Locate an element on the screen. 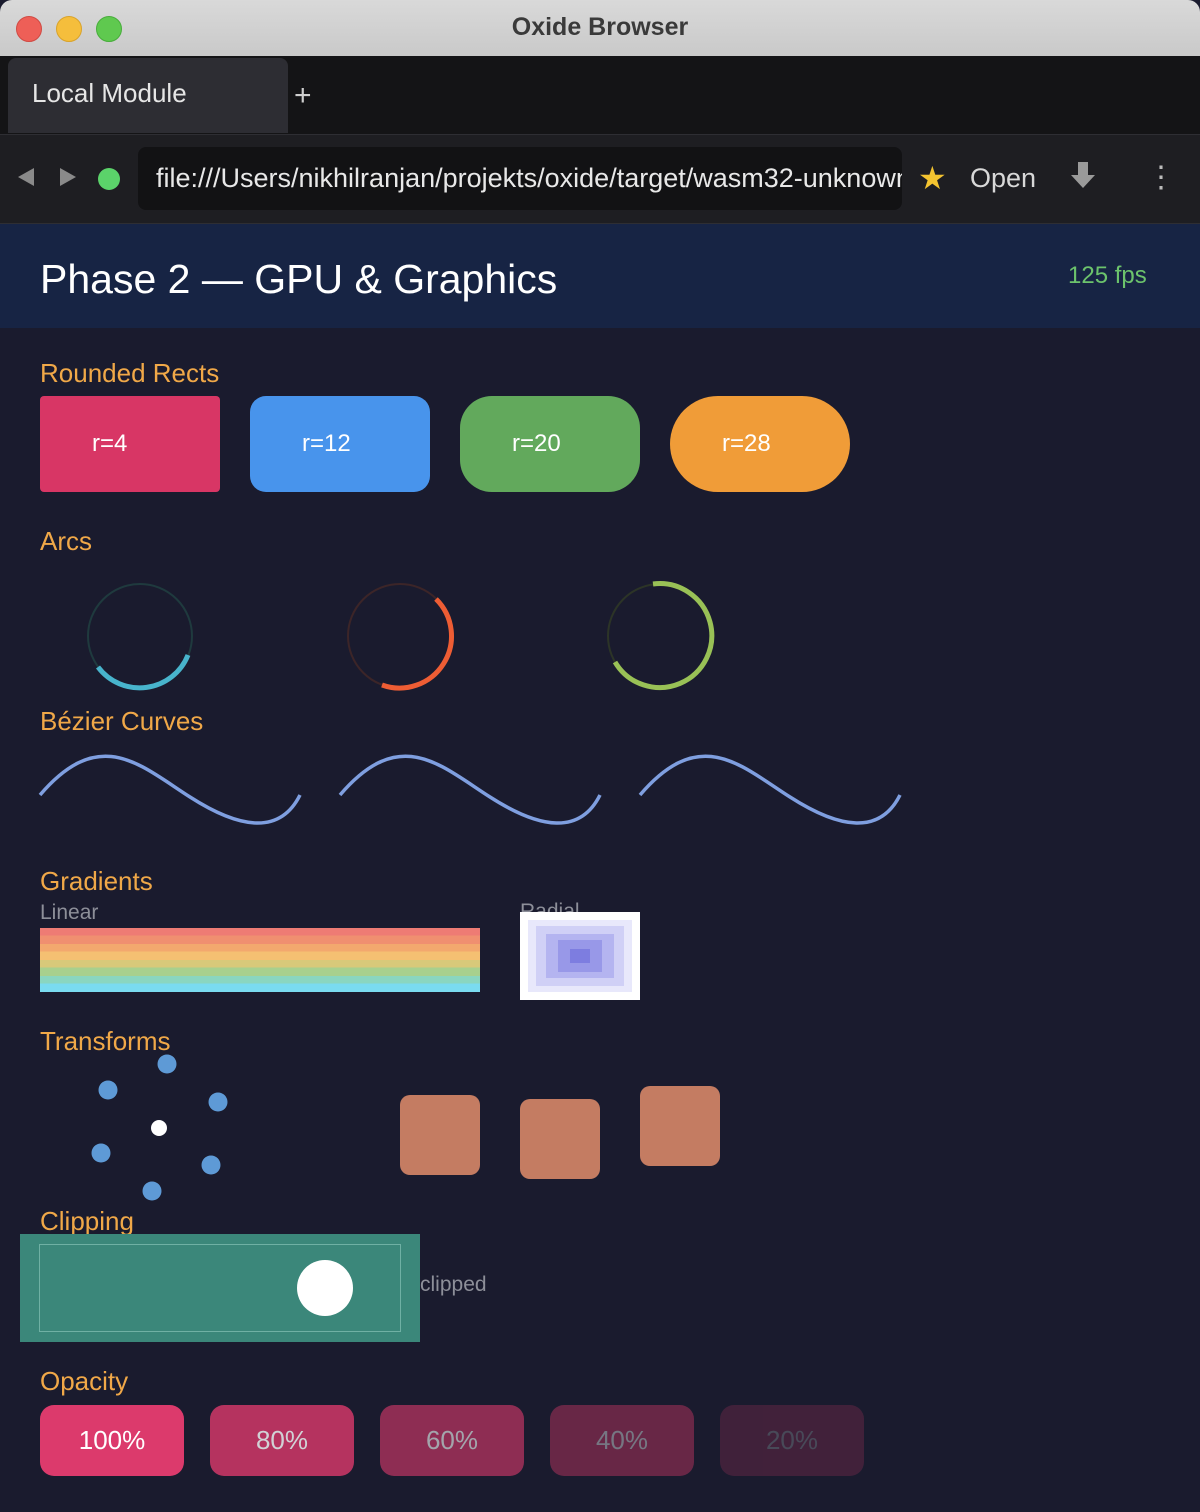 This screenshot has height=1512, width=1200. tab-label: Local Module is located at coordinates (109, 93).